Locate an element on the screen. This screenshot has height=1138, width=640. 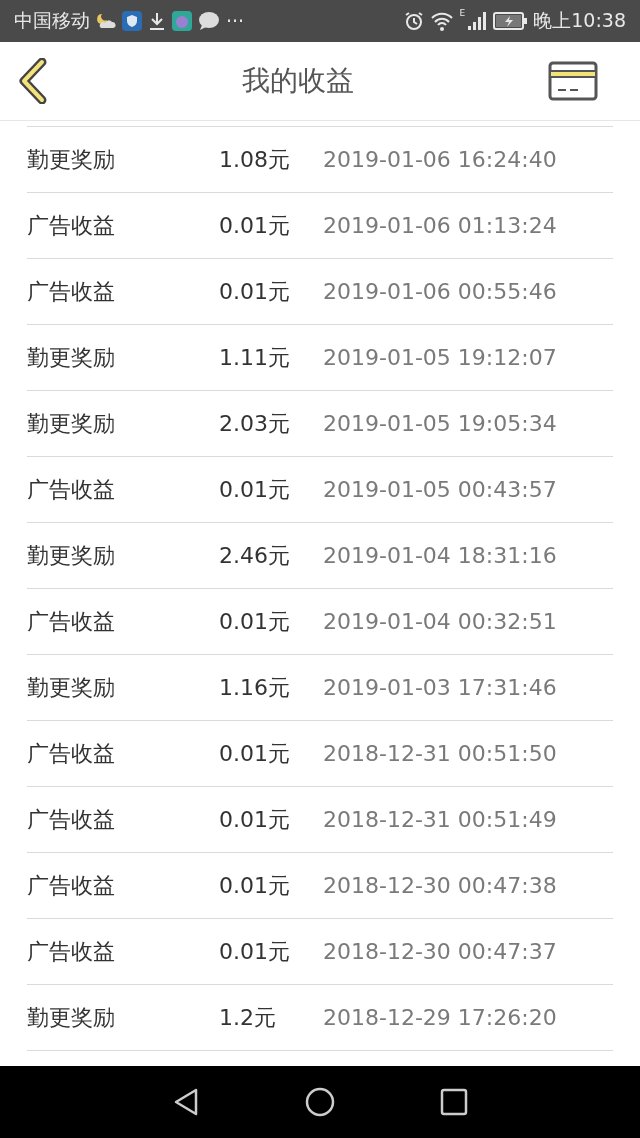
wifi-icon is located at coordinates (441, 21).